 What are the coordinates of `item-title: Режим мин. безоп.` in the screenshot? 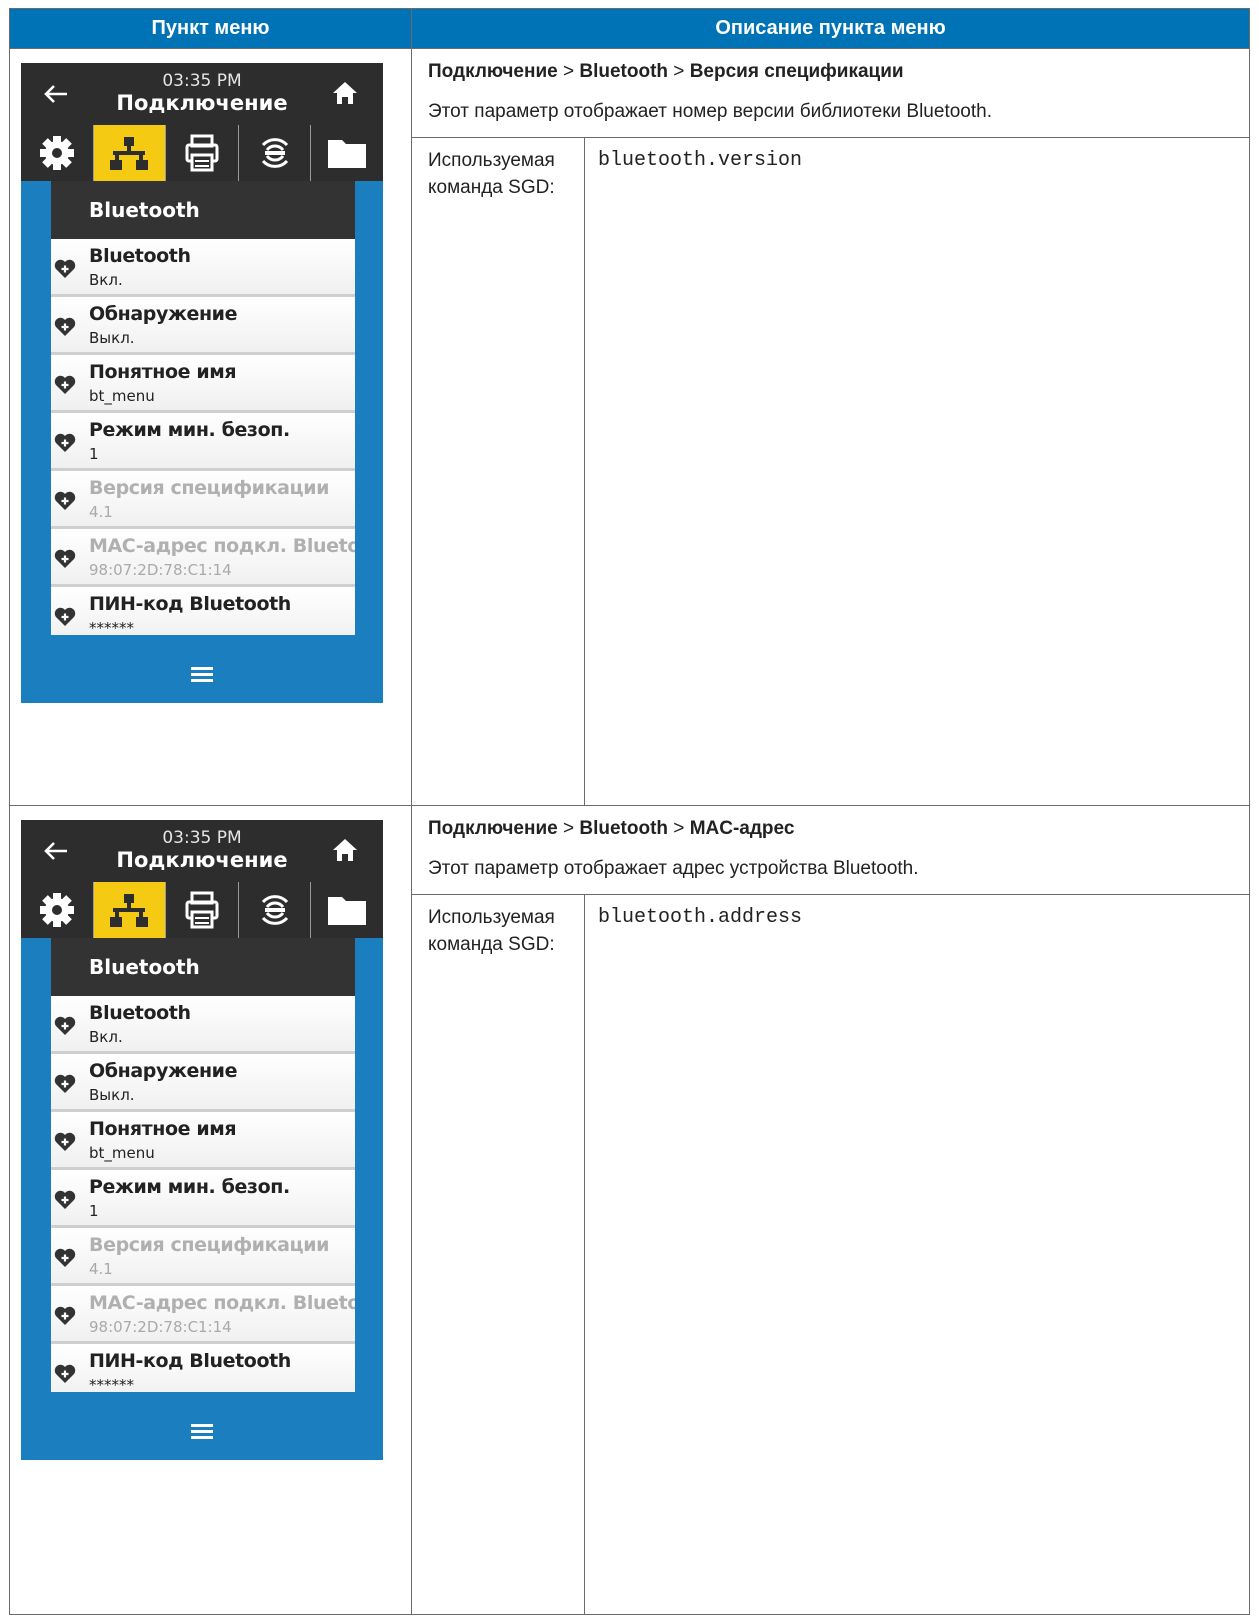 It's located at (189, 1187).